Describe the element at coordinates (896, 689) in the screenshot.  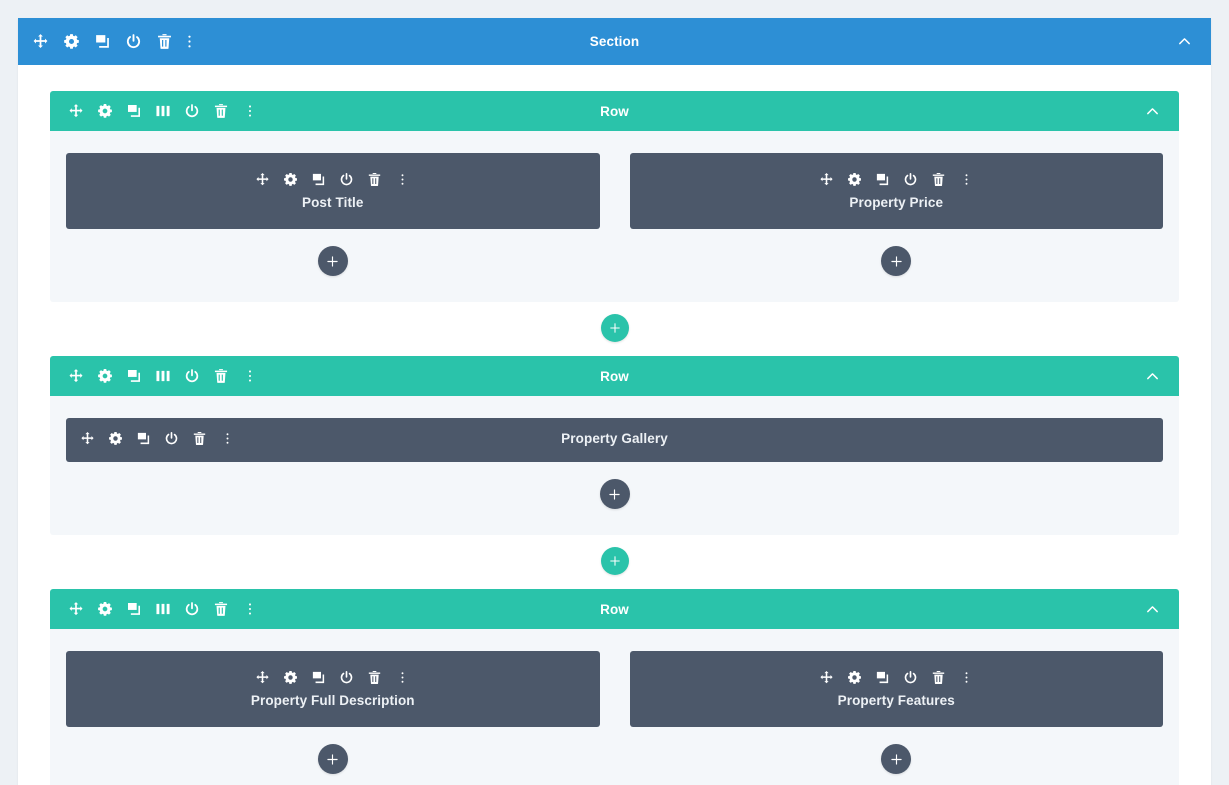
I see `module-block: Property Features` at that location.